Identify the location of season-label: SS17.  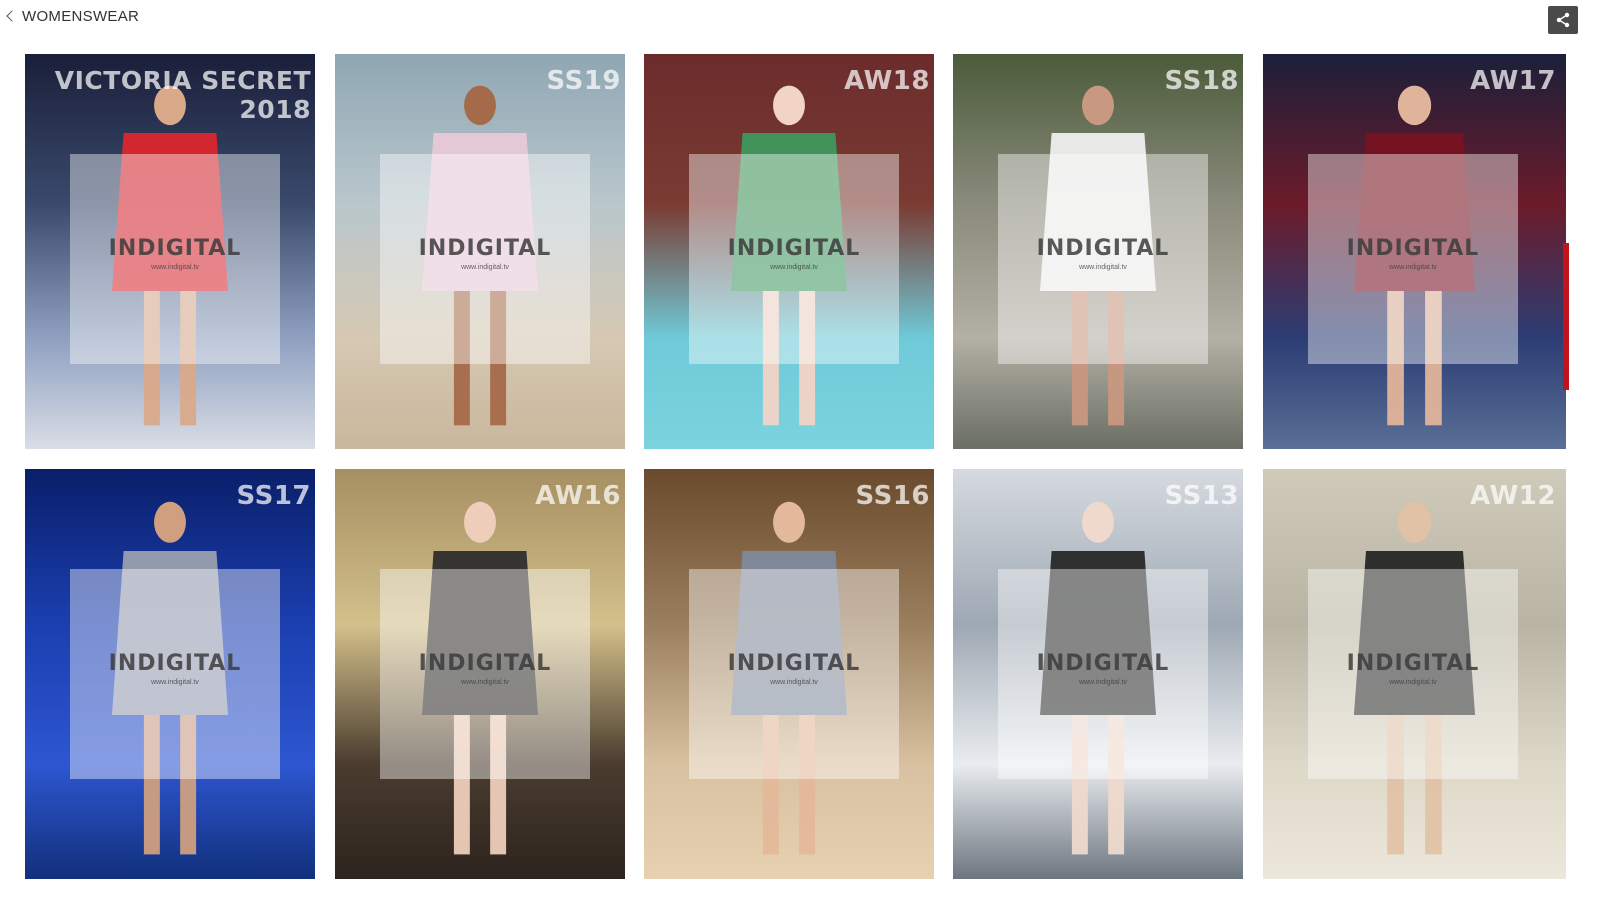
(273, 496).